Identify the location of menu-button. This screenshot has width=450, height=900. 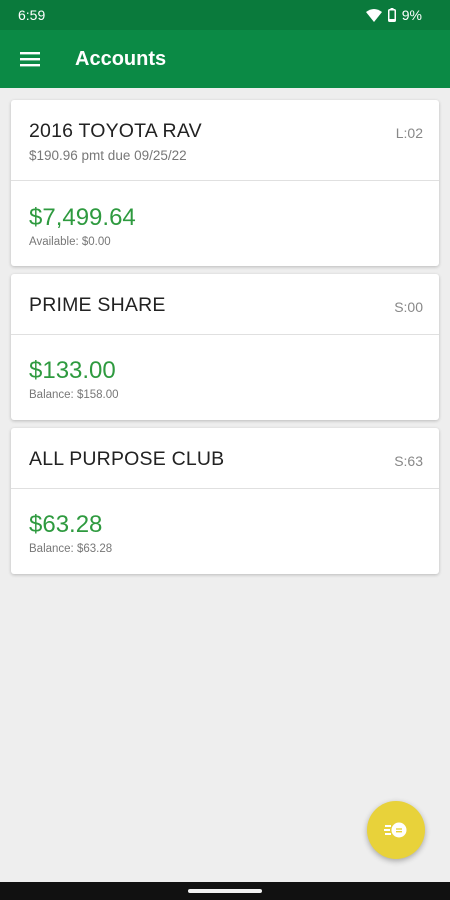
(30, 59).